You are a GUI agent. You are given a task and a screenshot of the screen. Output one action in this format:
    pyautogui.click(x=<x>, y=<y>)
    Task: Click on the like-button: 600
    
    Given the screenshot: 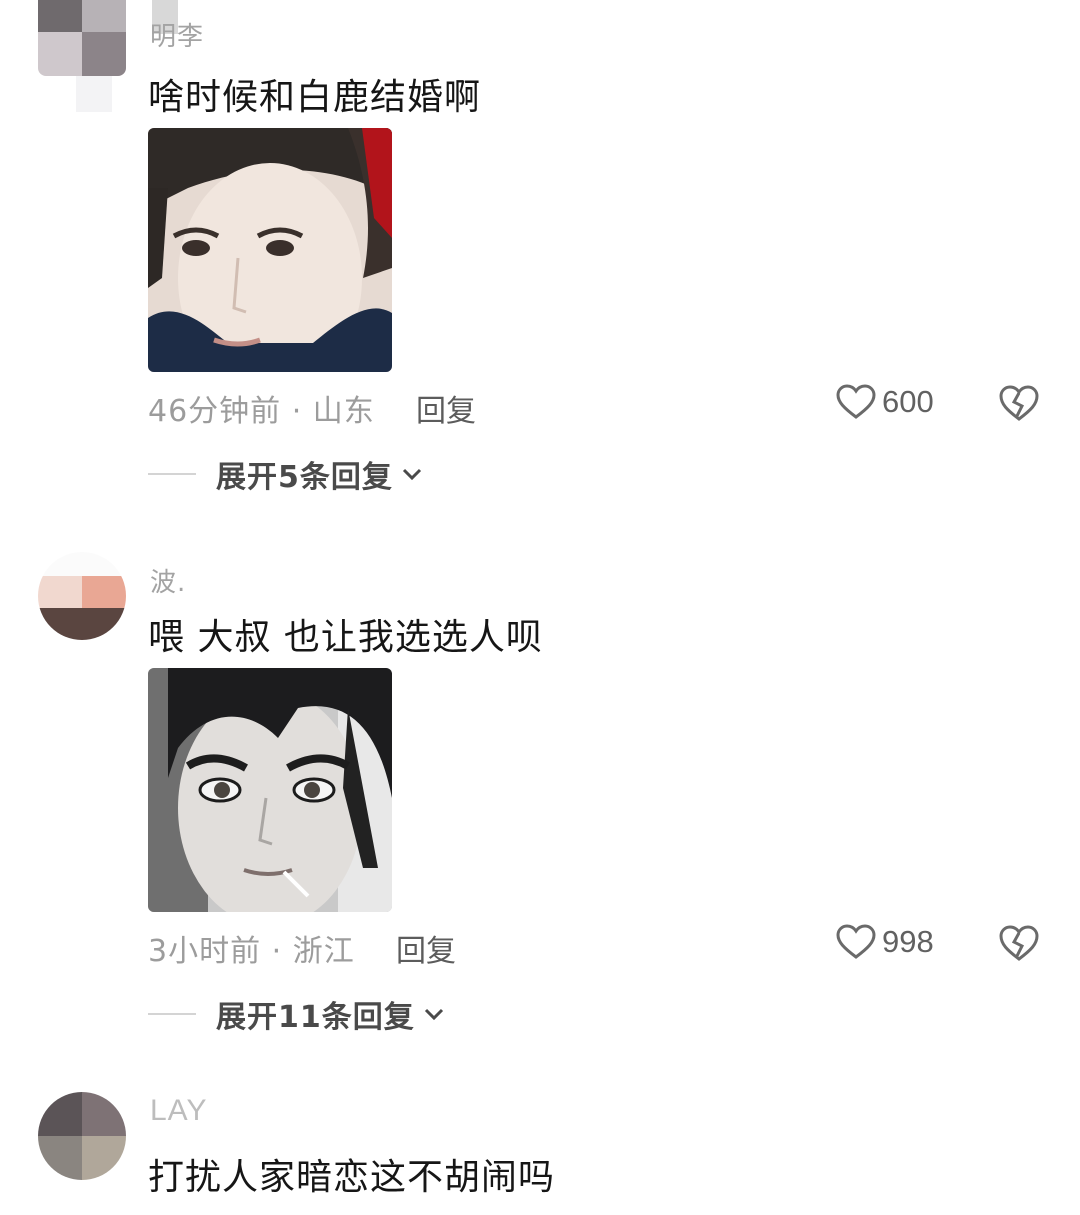 What is the action you would take?
    pyautogui.click(x=885, y=402)
    